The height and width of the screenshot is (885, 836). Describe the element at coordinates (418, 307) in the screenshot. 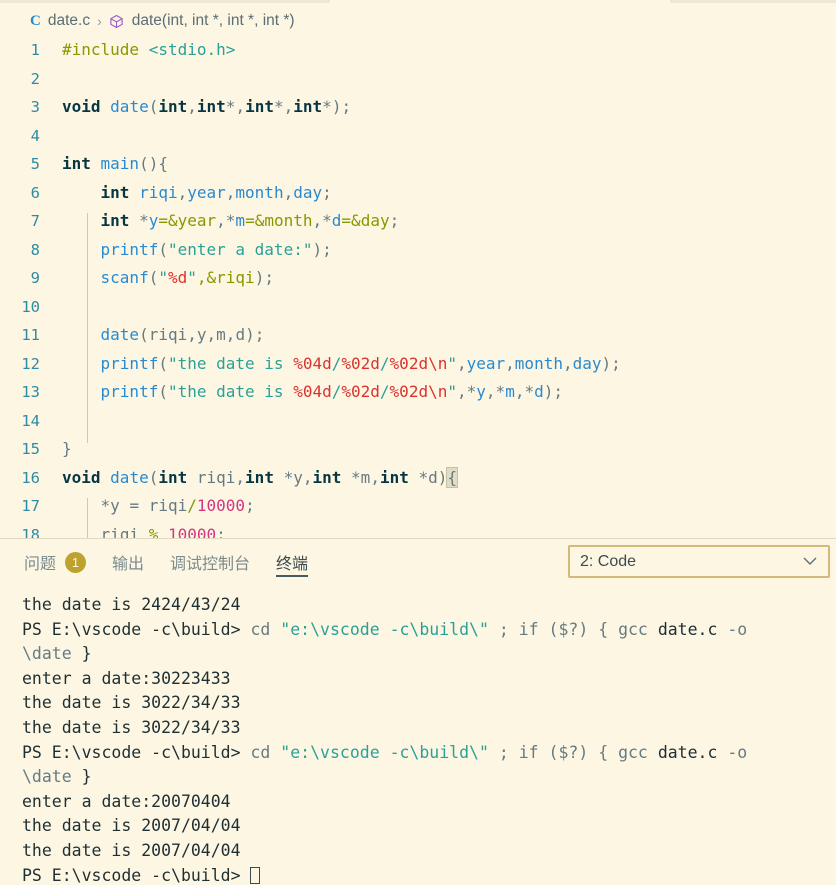

I see `code-line: 10` at that location.